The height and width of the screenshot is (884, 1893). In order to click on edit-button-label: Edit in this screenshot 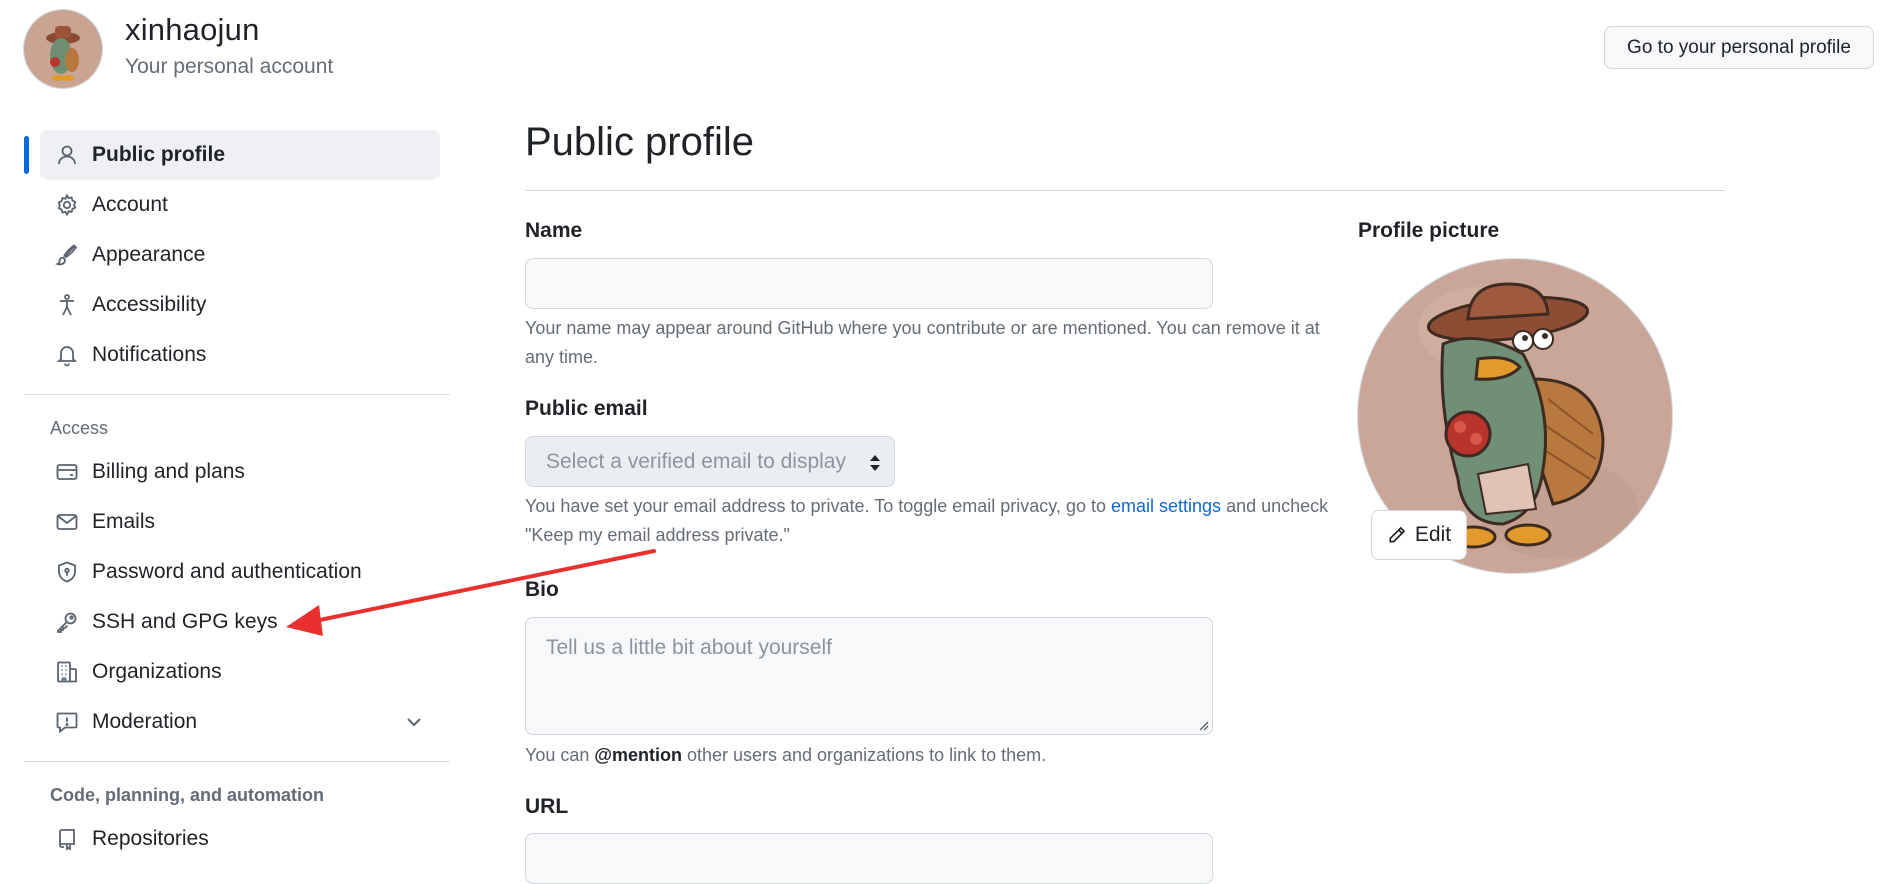, I will do `click(1433, 534)`.